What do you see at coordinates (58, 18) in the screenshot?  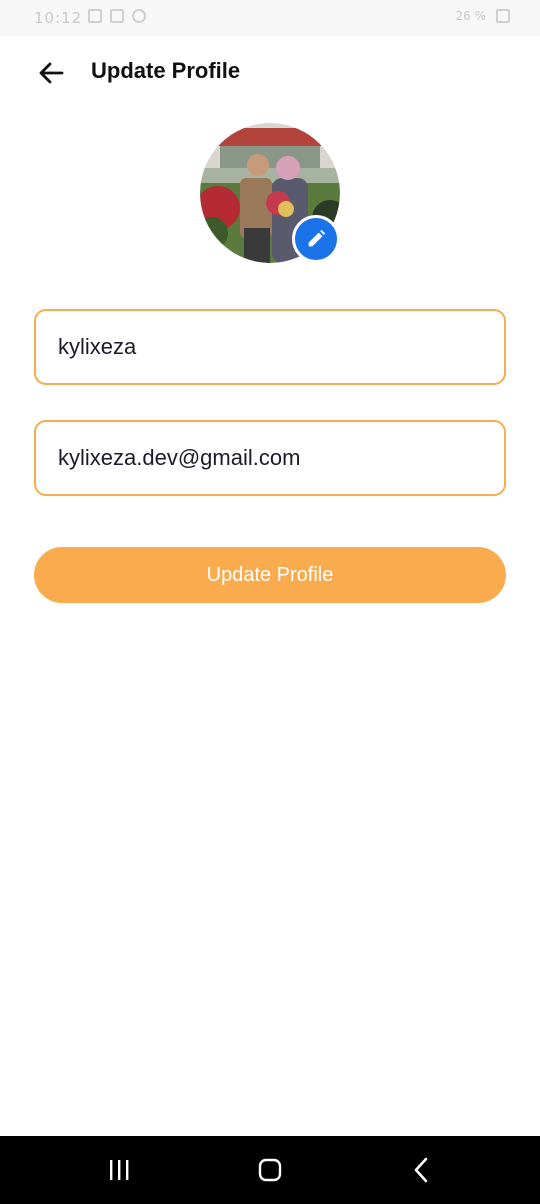 I see `status-time: 10:12` at bounding box center [58, 18].